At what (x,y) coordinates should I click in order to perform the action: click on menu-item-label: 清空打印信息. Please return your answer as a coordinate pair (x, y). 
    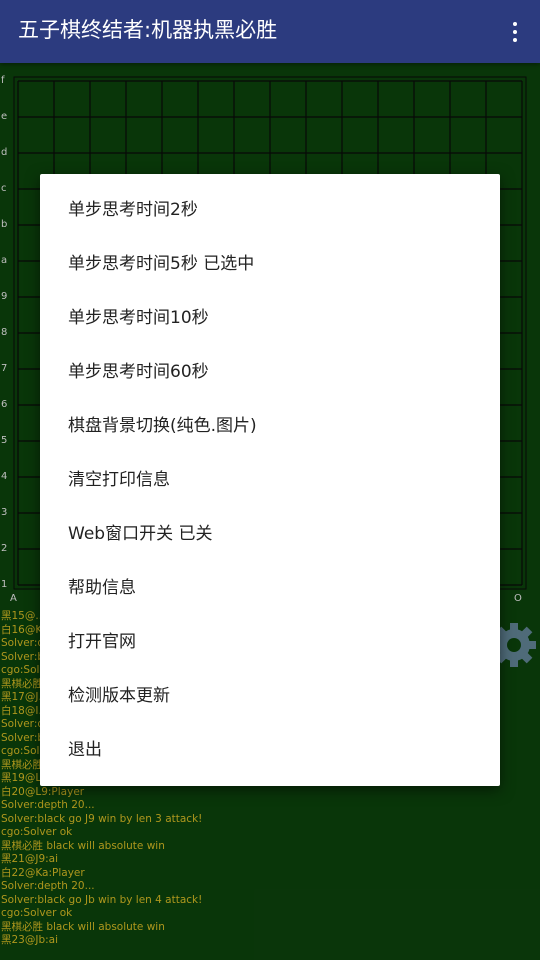
    Looking at the image, I should click on (119, 480).